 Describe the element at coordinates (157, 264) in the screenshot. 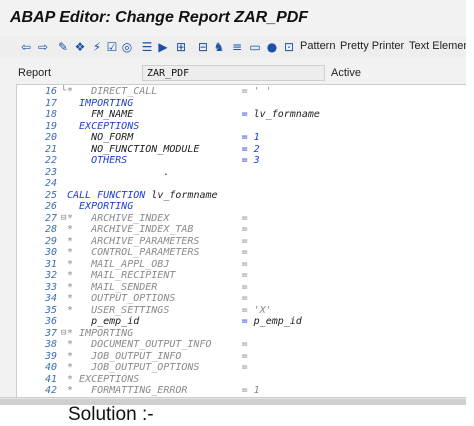

I see `code-text: * MAIL_APPL_OBJ =` at that location.